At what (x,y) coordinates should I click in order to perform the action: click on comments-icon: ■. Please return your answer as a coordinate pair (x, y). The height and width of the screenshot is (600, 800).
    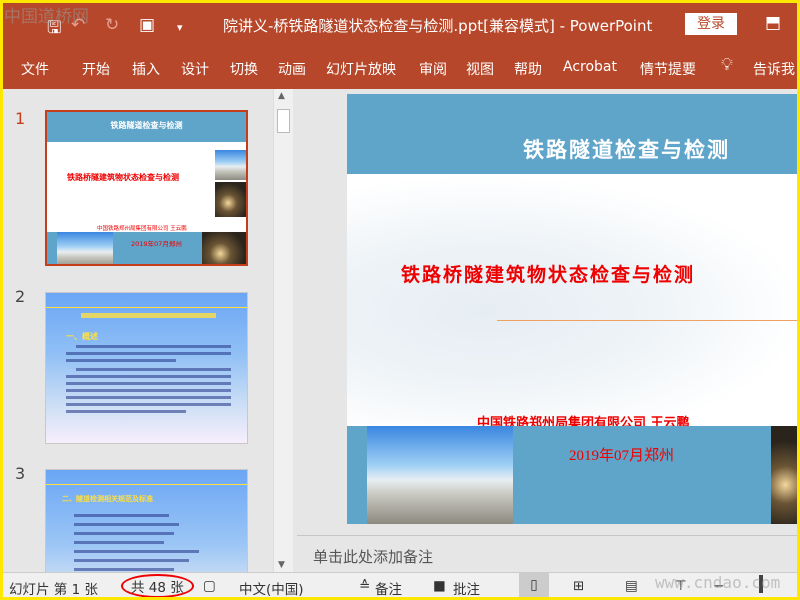
    Looking at the image, I should click on (439, 586).